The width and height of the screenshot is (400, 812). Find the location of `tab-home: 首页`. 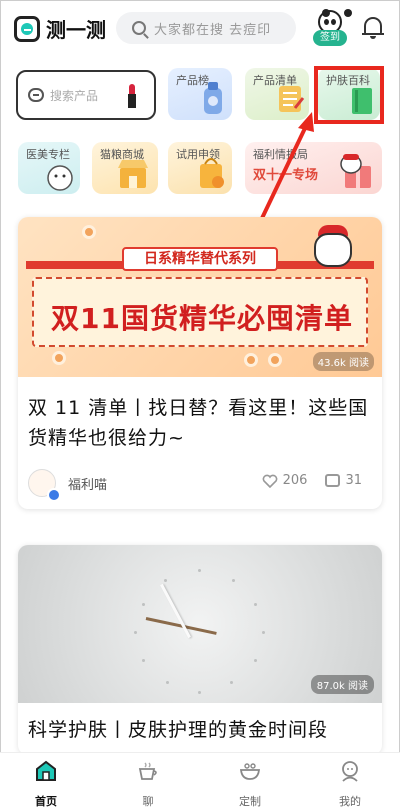

tab-home: 首页 is located at coordinates (46, 784).